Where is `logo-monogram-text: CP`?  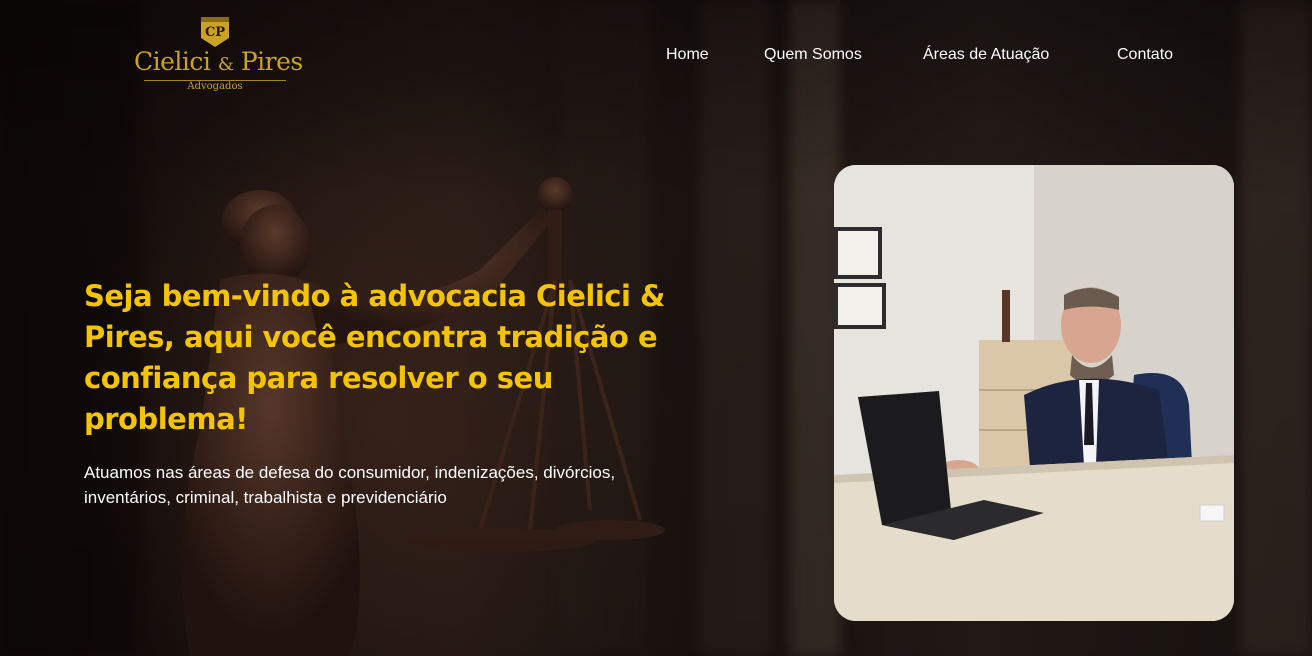 logo-monogram-text: CP is located at coordinates (215, 32).